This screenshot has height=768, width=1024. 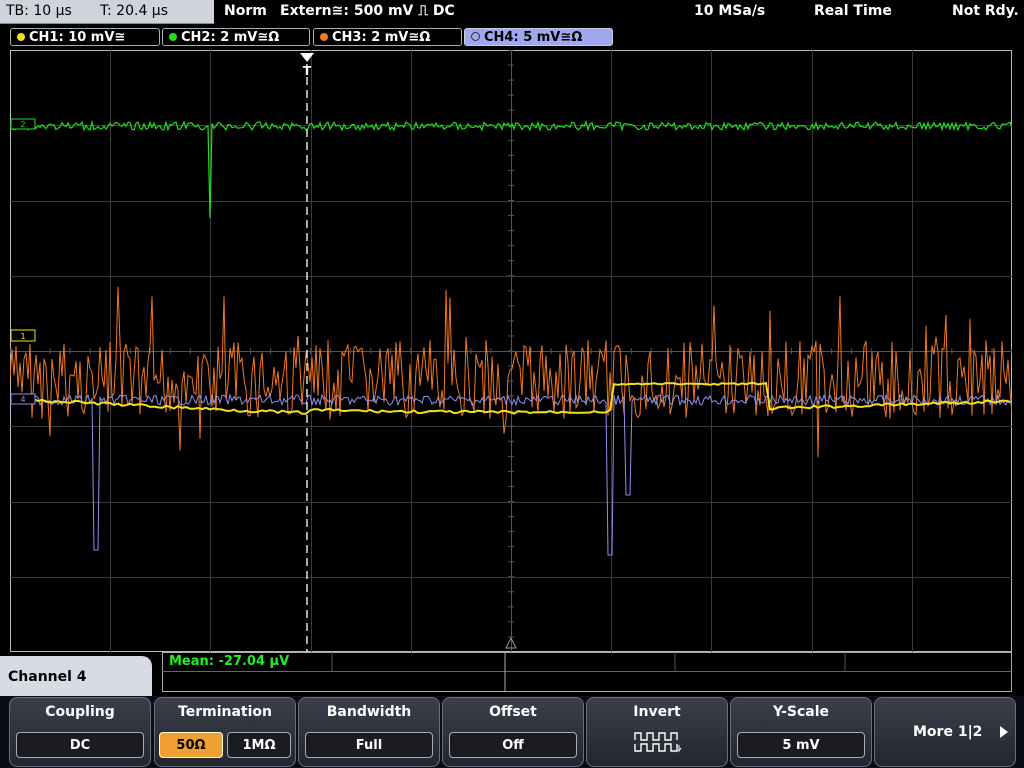 I want to click on channel-tab-ch1: CH1: 10 mV≅, so click(x=85, y=37).